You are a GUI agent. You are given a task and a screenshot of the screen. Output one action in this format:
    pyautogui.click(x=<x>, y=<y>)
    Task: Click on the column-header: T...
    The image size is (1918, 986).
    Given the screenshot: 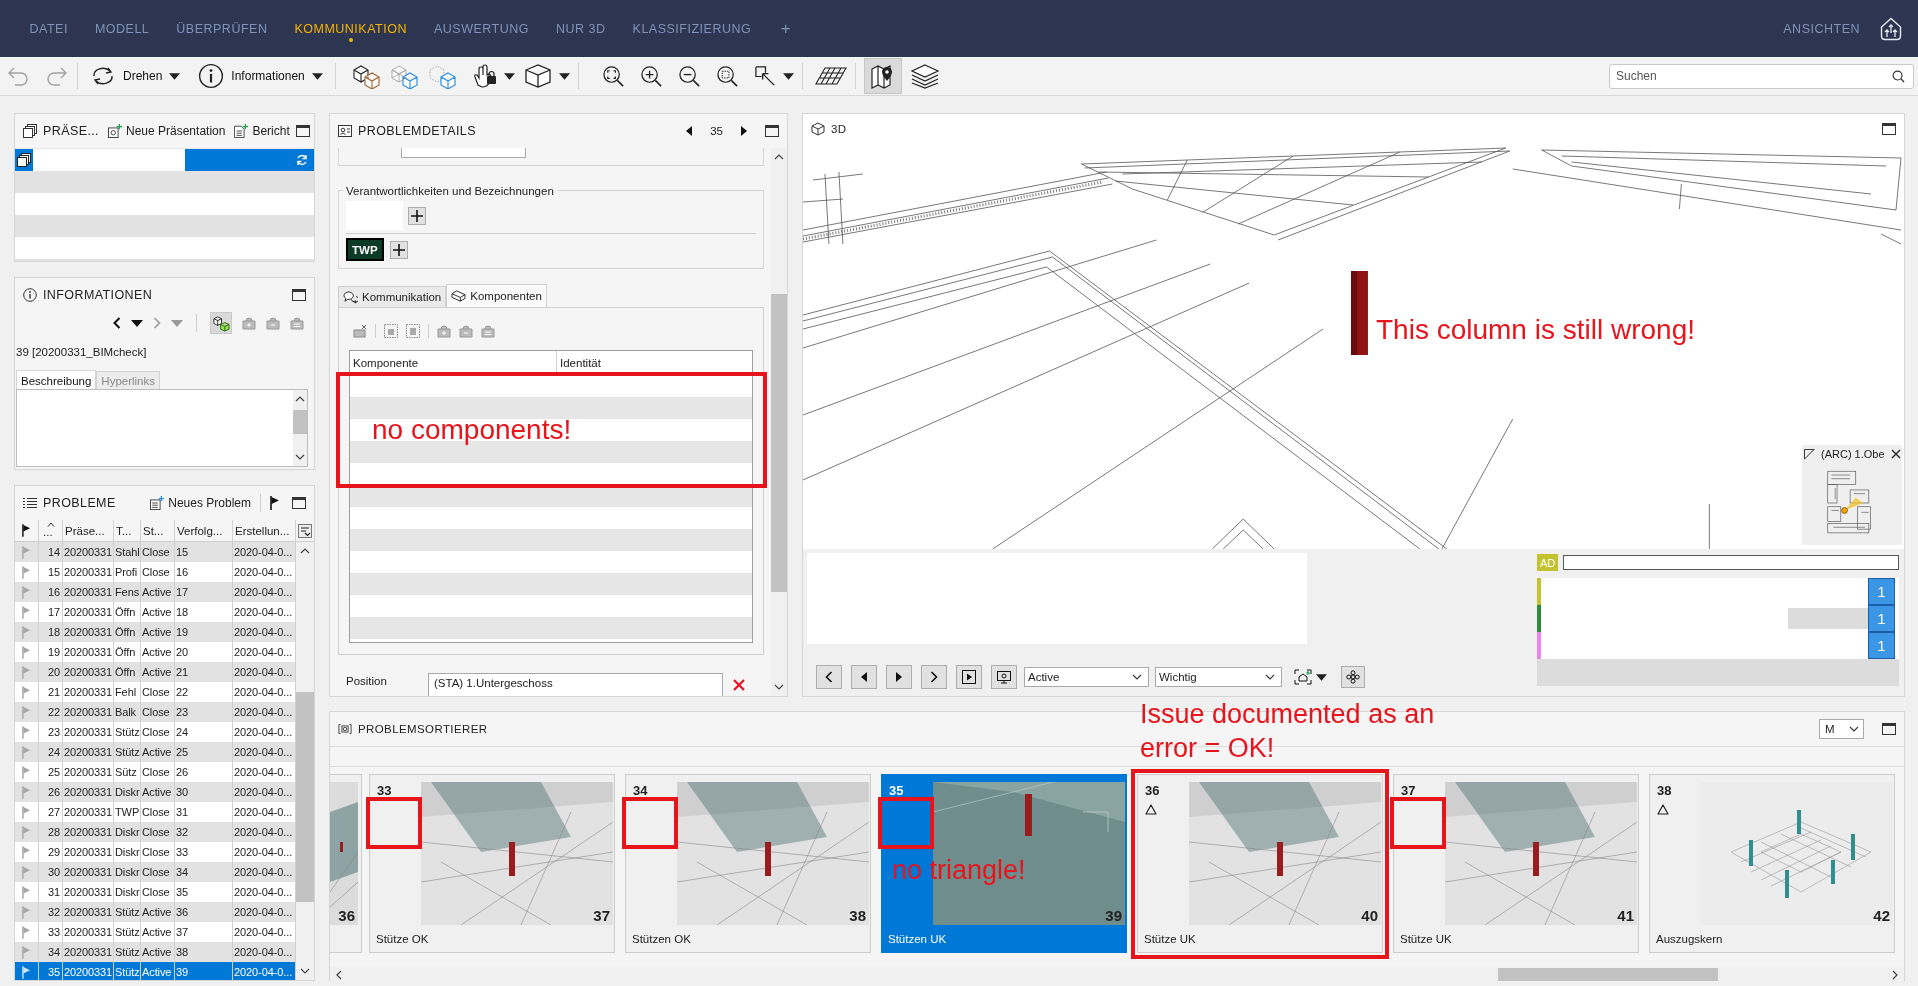 What is the action you would take?
    pyautogui.click(x=127, y=530)
    